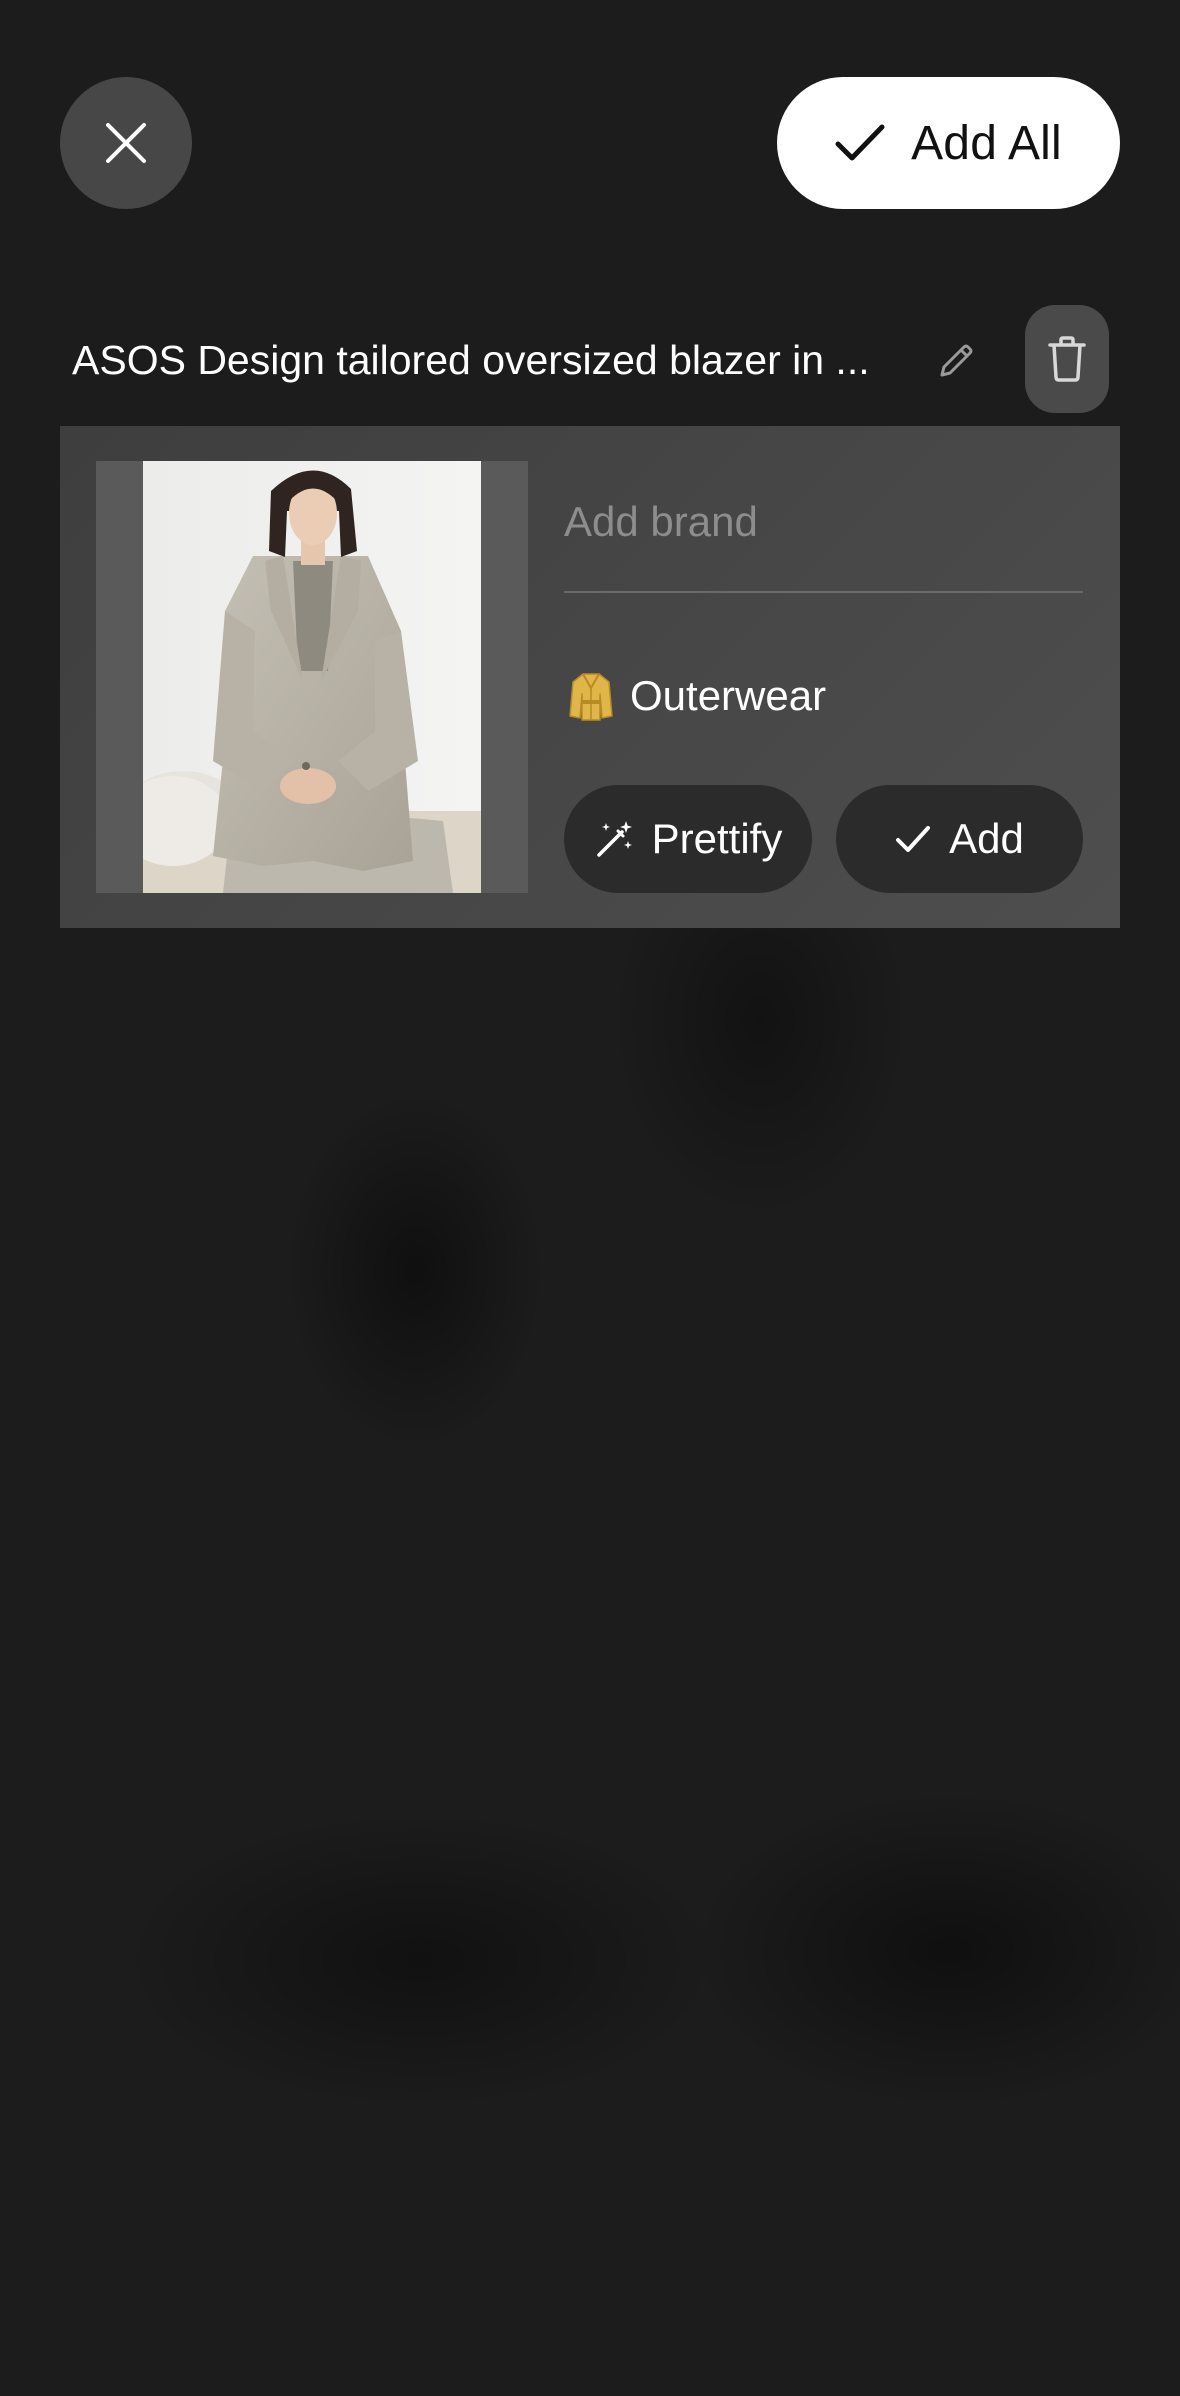 This screenshot has height=2396, width=1180. Describe the element at coordinates (591, 697) in the screenshot. I see `coat-icon` at that location.